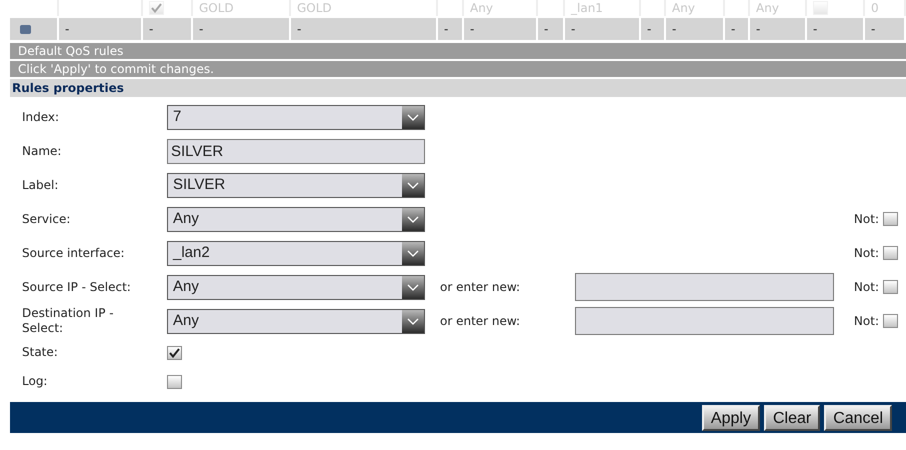 The width and height of the screenshot is (906, 450). I want to click on field-label: State:, so click(40, 352).